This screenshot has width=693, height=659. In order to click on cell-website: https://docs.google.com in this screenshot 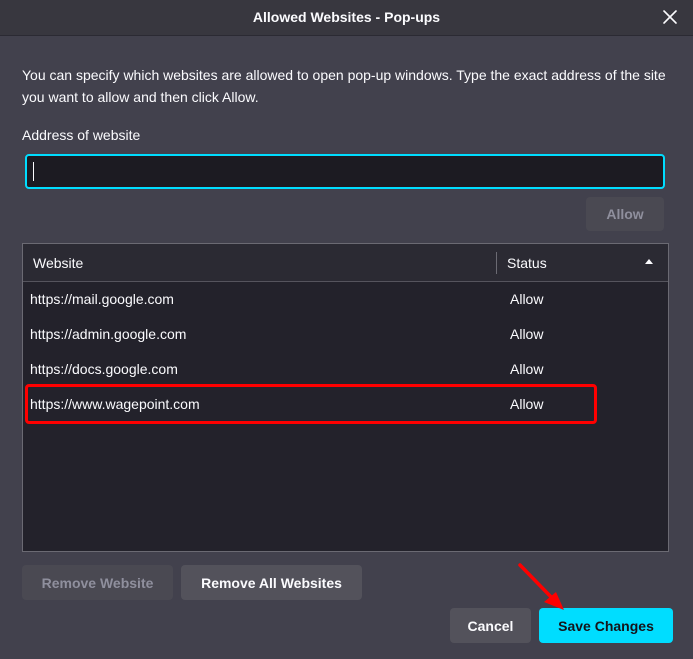, I will do `click(104, 369)`.